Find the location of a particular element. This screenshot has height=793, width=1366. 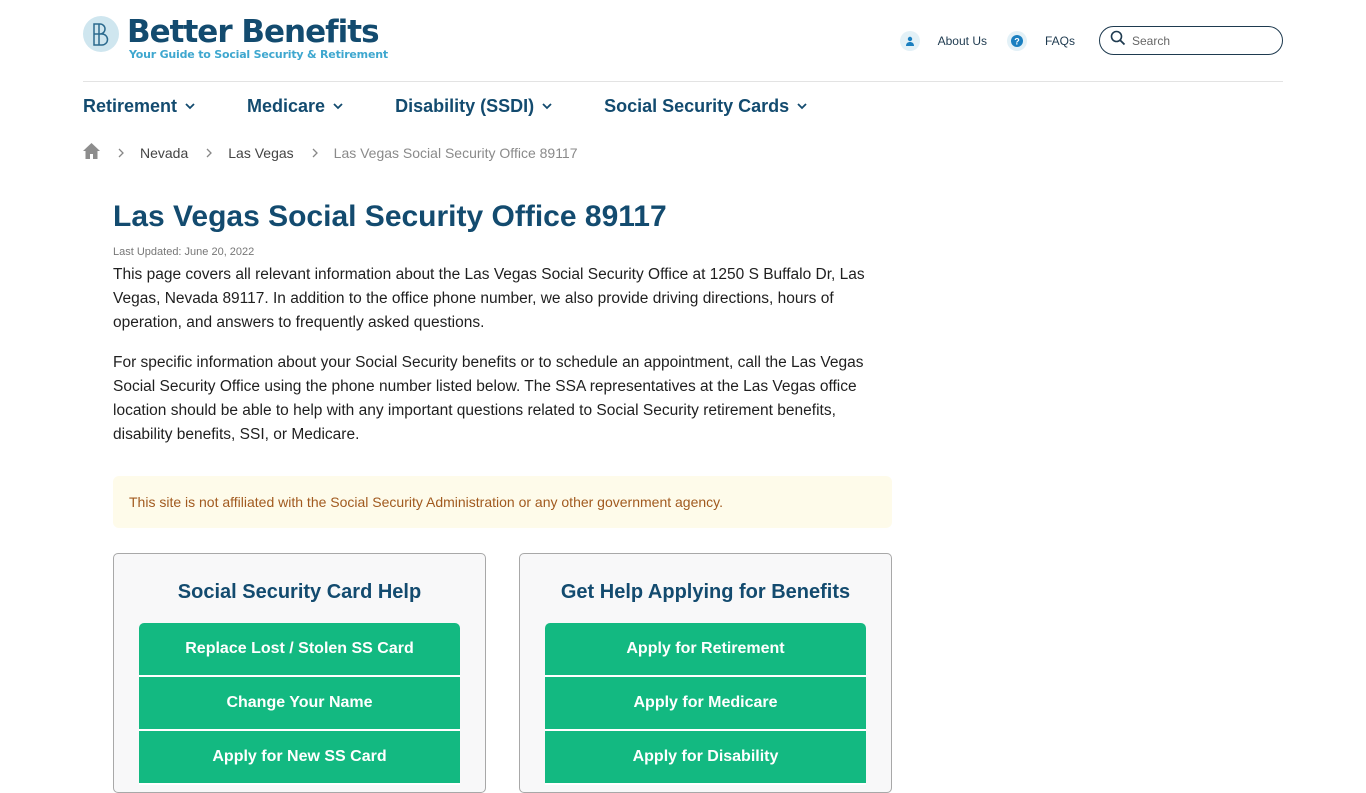

faqs-label: FAQs is located at coordinates (1059, 40).